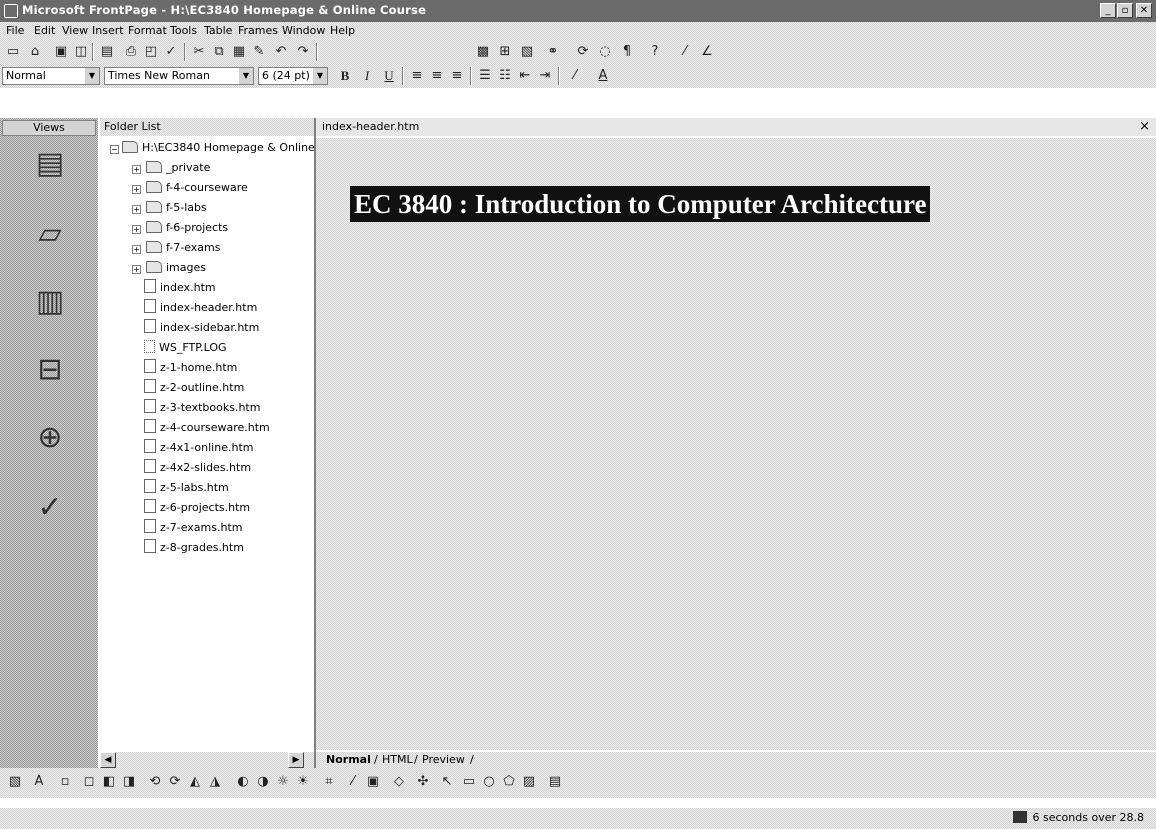 The width and height of the screenshot is (1156, 829). I want to click on select-icon: ↖, so click(447, 782).